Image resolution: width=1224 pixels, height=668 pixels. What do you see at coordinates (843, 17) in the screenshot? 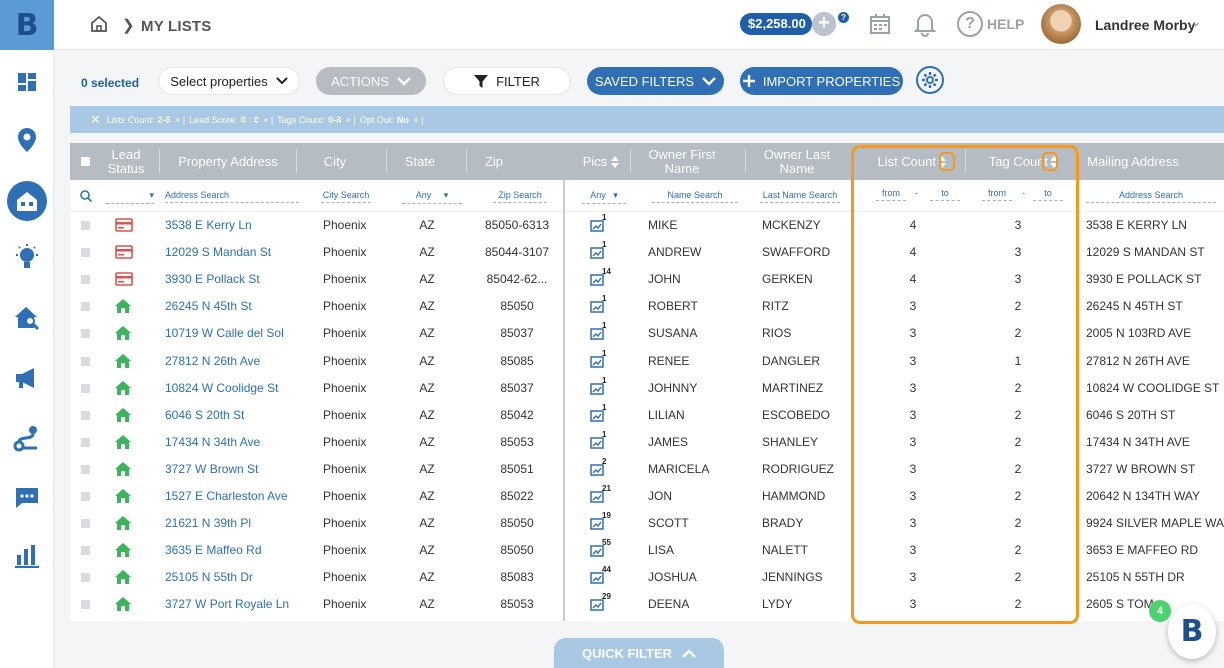
I see `balance-info-icon: ?` at bounding box center [843, 17].